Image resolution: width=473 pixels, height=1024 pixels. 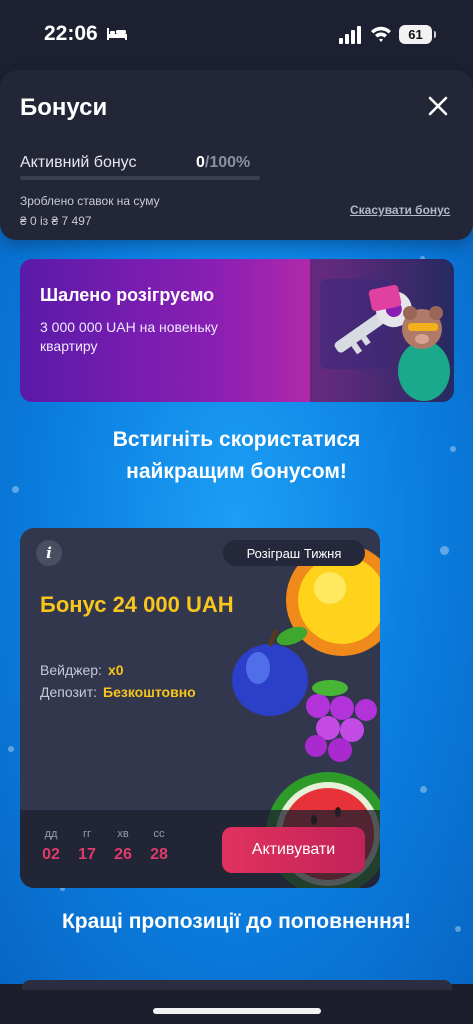 What do you see at coordinates (123, 854) in the screenshot?
I see `timer-value: 26` at bounding box center [123, 854].